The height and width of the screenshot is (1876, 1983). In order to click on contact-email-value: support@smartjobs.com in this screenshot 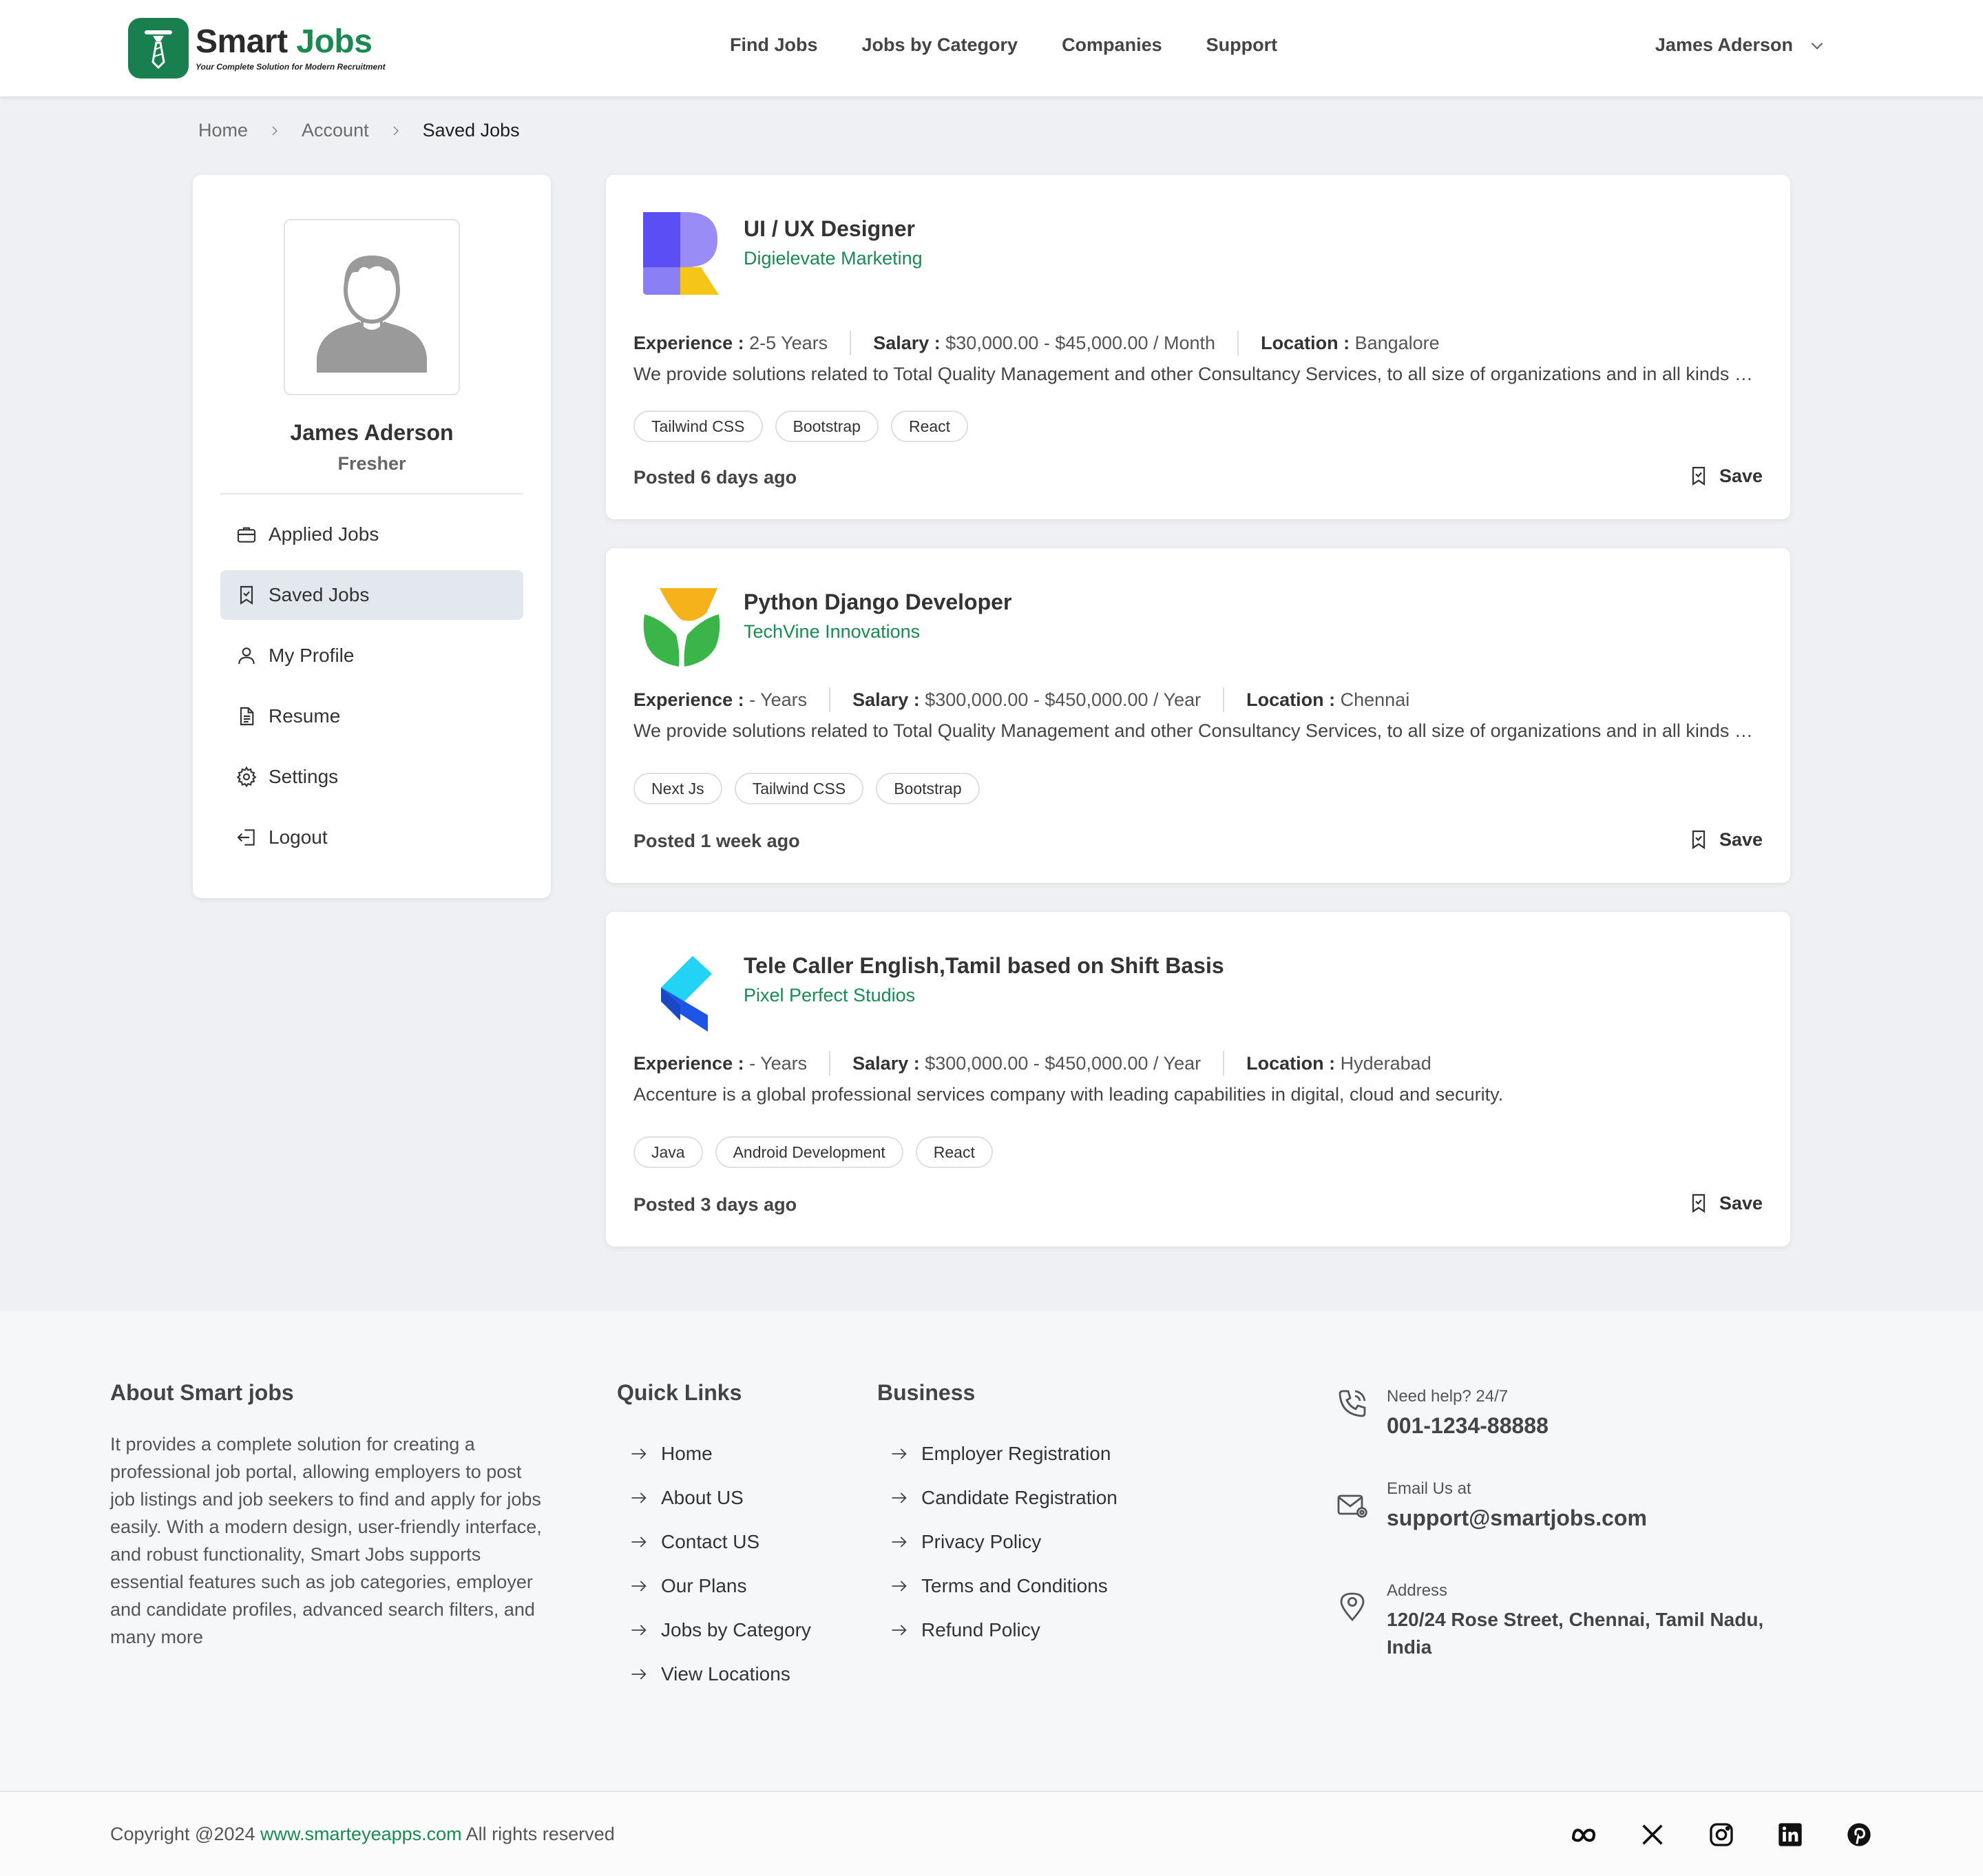, I will do `click(1517, 1518)`.